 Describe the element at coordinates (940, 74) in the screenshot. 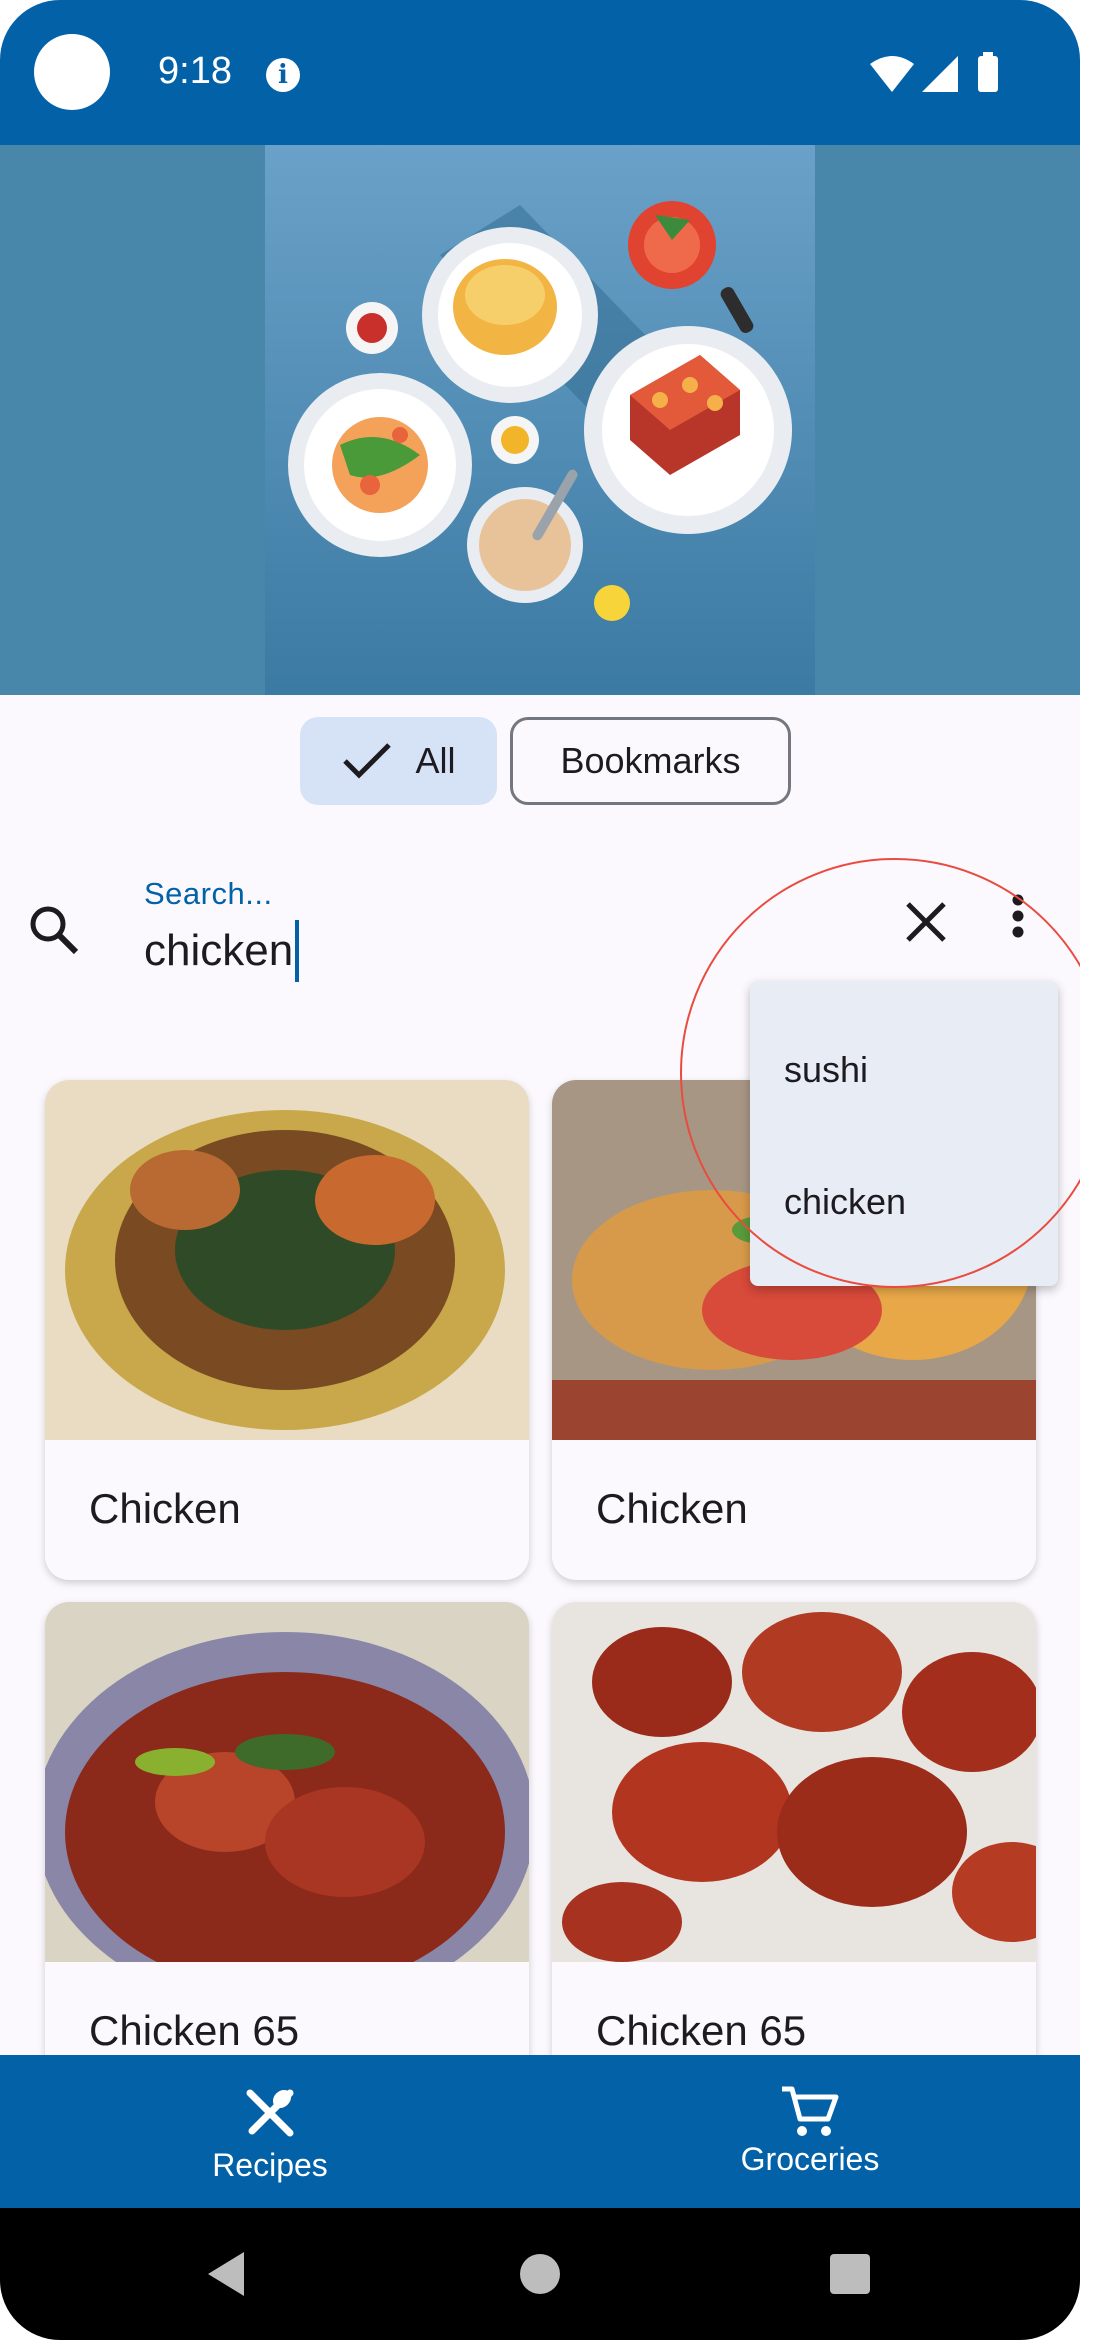

I see `signal-icon` at that location.